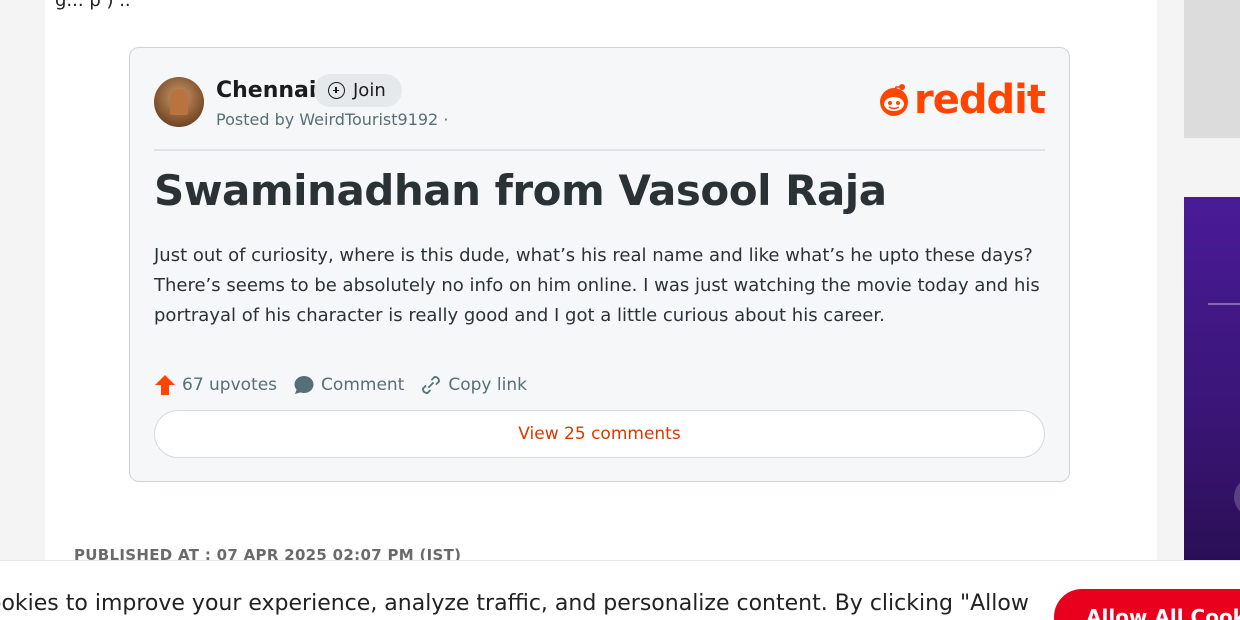 This screenshot has height=620, width=1240. Describe the element at coordinates (487, 385) in the screenshot. I see `copy-link-label: Copy link` at that location.